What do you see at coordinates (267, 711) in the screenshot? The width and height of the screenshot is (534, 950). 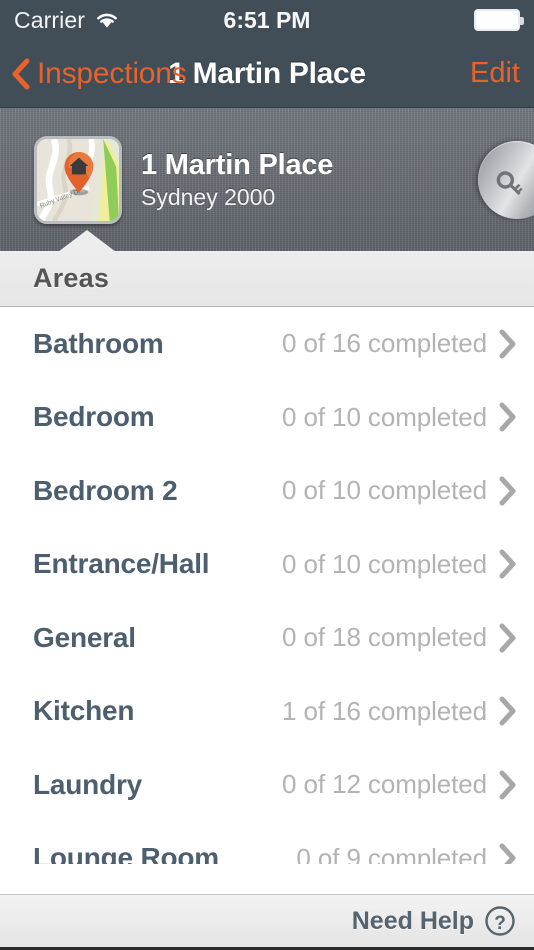 I see `area-row: Kitchen 1 of 16 completed` at bounding box center [267, 711].